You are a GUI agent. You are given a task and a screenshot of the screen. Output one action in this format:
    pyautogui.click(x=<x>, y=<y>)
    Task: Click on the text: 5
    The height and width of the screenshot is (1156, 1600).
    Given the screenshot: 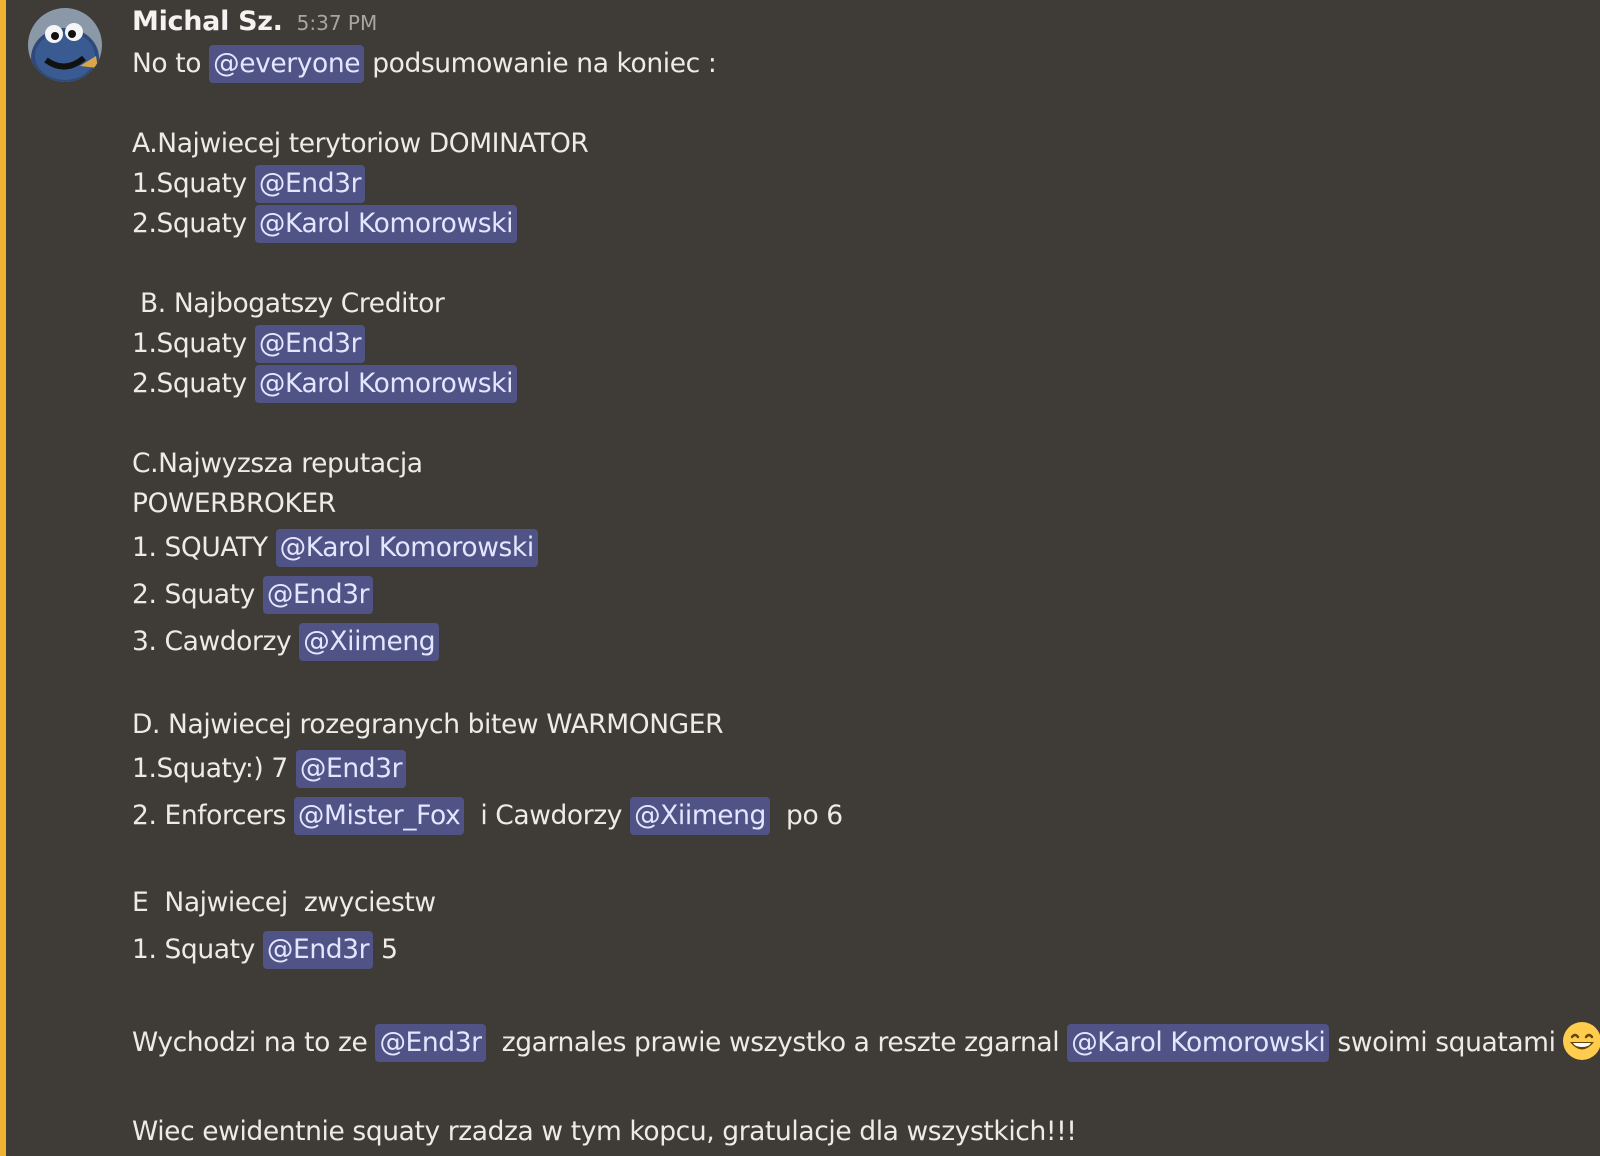 What is the action you would take?
    pyautogui.click(x=385, y=949)
    